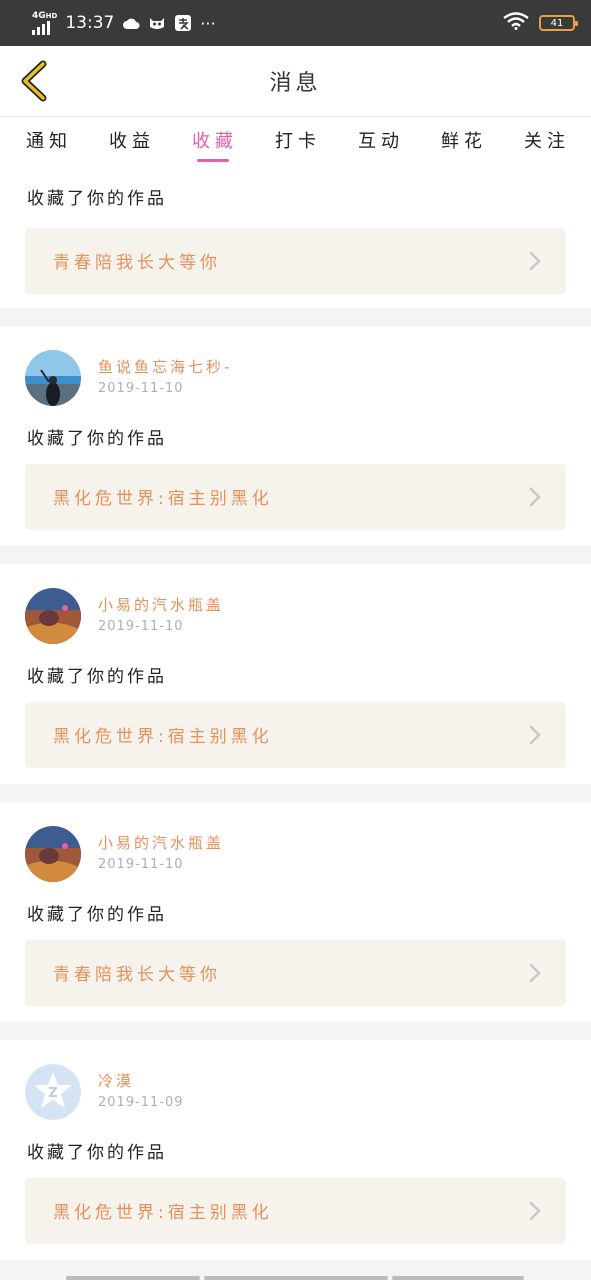 This screenshot has width=591, height=1280. What do you see at coordinates (133, 1278) in the screenshot?
I see `nav-gesture-left` at bounding box center [133, 1278].